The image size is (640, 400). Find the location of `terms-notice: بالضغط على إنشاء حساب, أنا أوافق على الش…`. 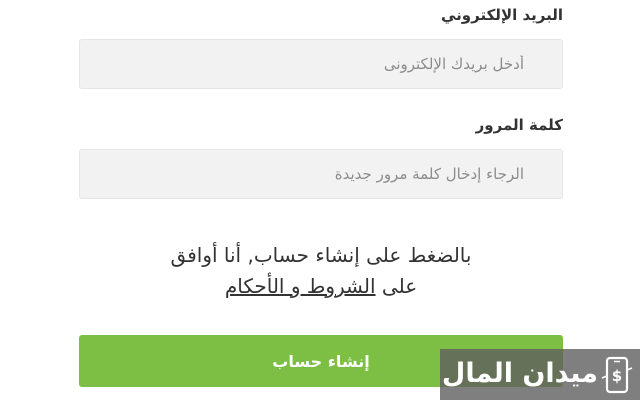

terms-notice: بالضغط على إنشاء حساب, أنا أوافق على الش… is located at coordinates (321, 271).